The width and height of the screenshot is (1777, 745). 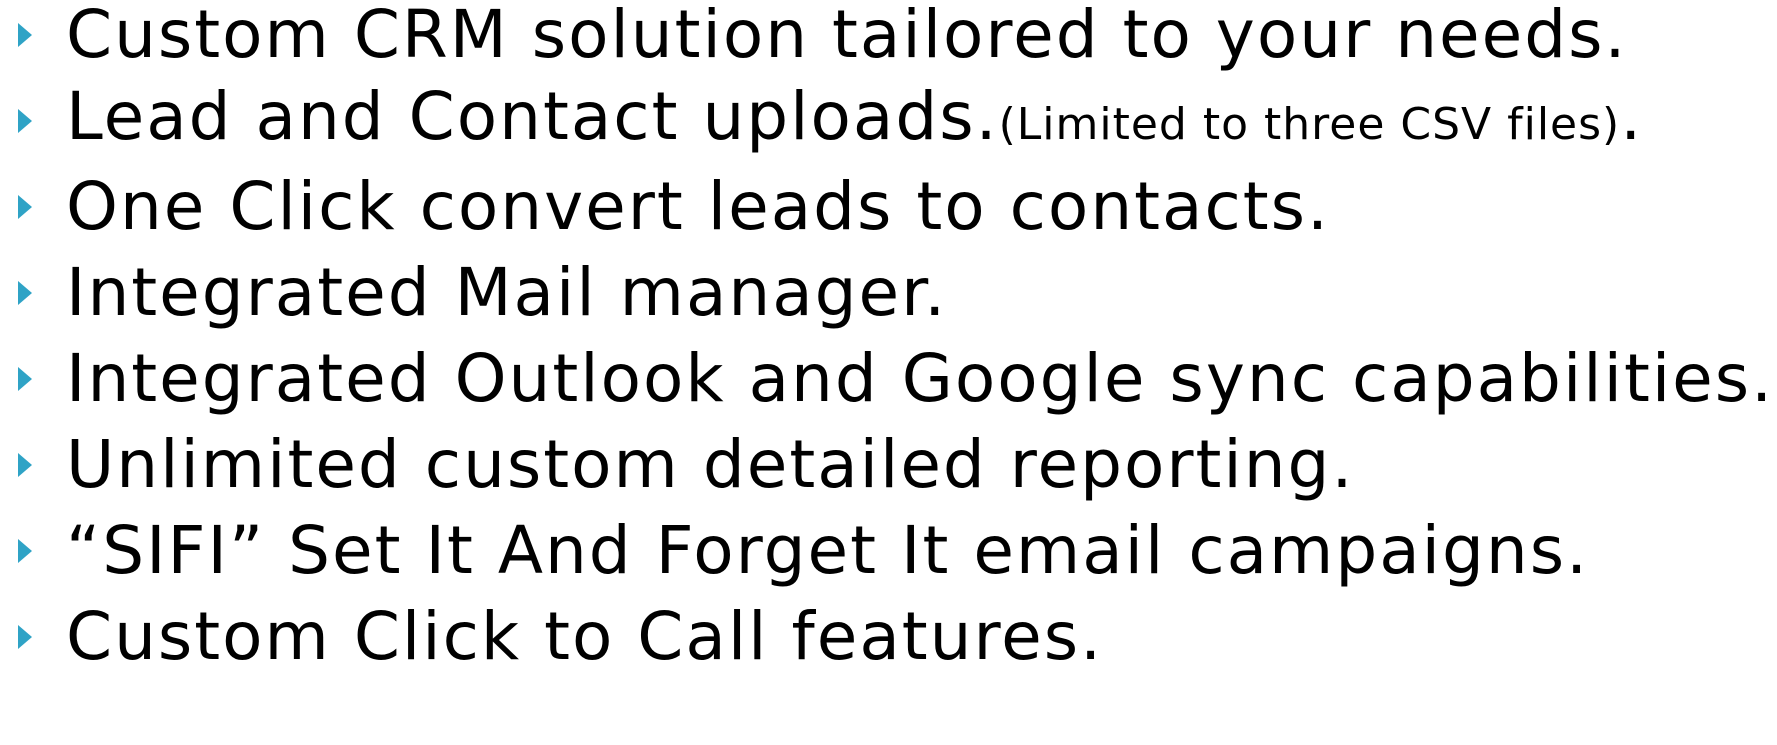 I want to click on bullet-item: Custom Click to Call features., so click(x=888, y=637).